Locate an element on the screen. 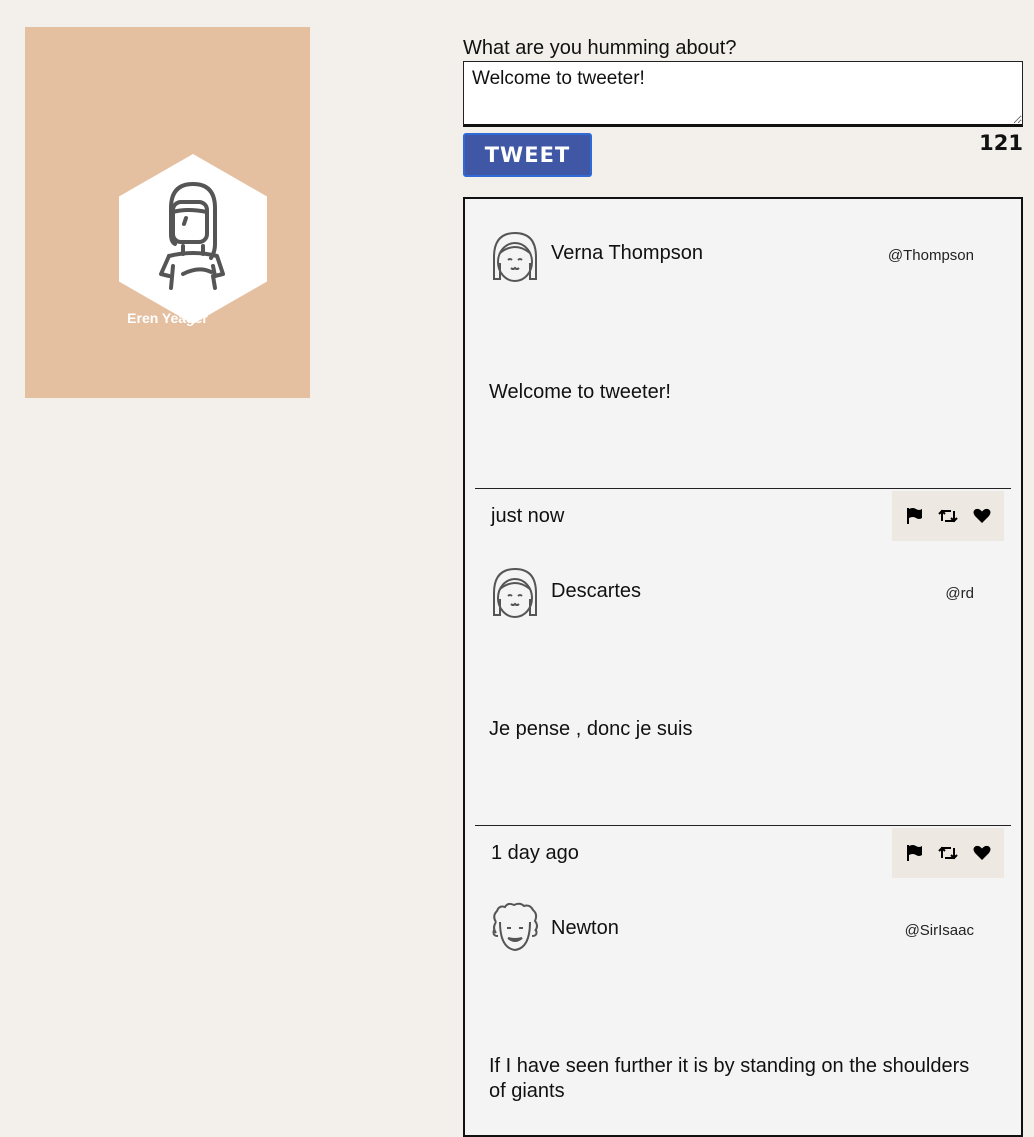  curly-hair-avatar-icon is located at coordinates (515, 929).